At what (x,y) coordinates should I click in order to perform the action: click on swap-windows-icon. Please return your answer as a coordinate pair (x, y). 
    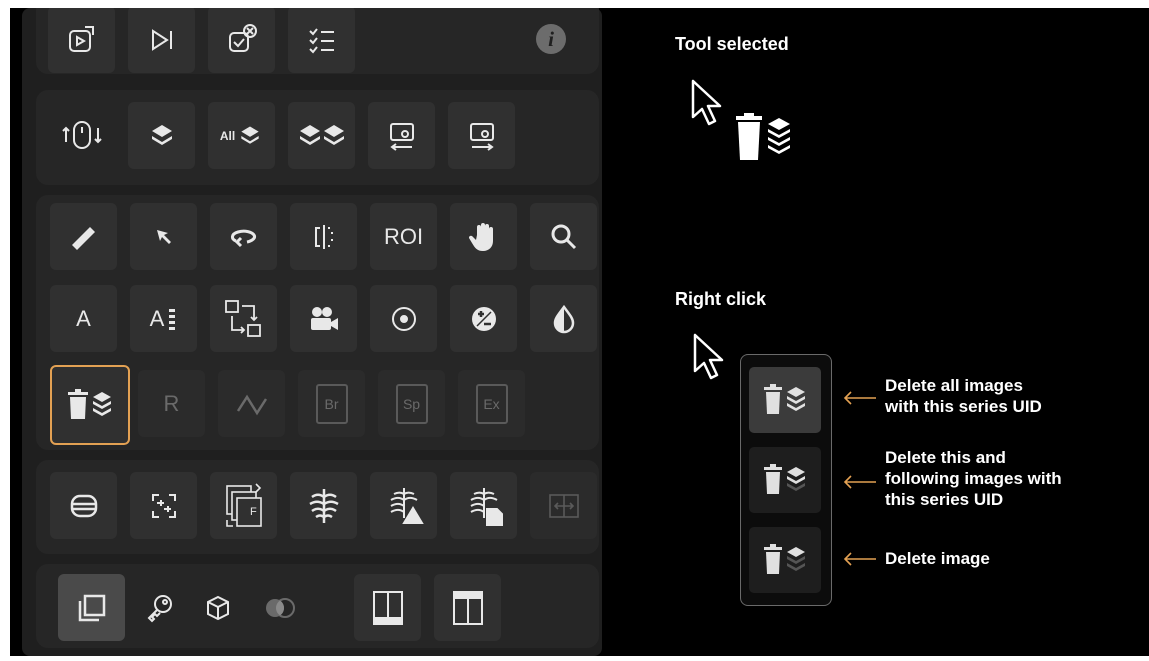
    Looking at the image, I should click on (242, 318).